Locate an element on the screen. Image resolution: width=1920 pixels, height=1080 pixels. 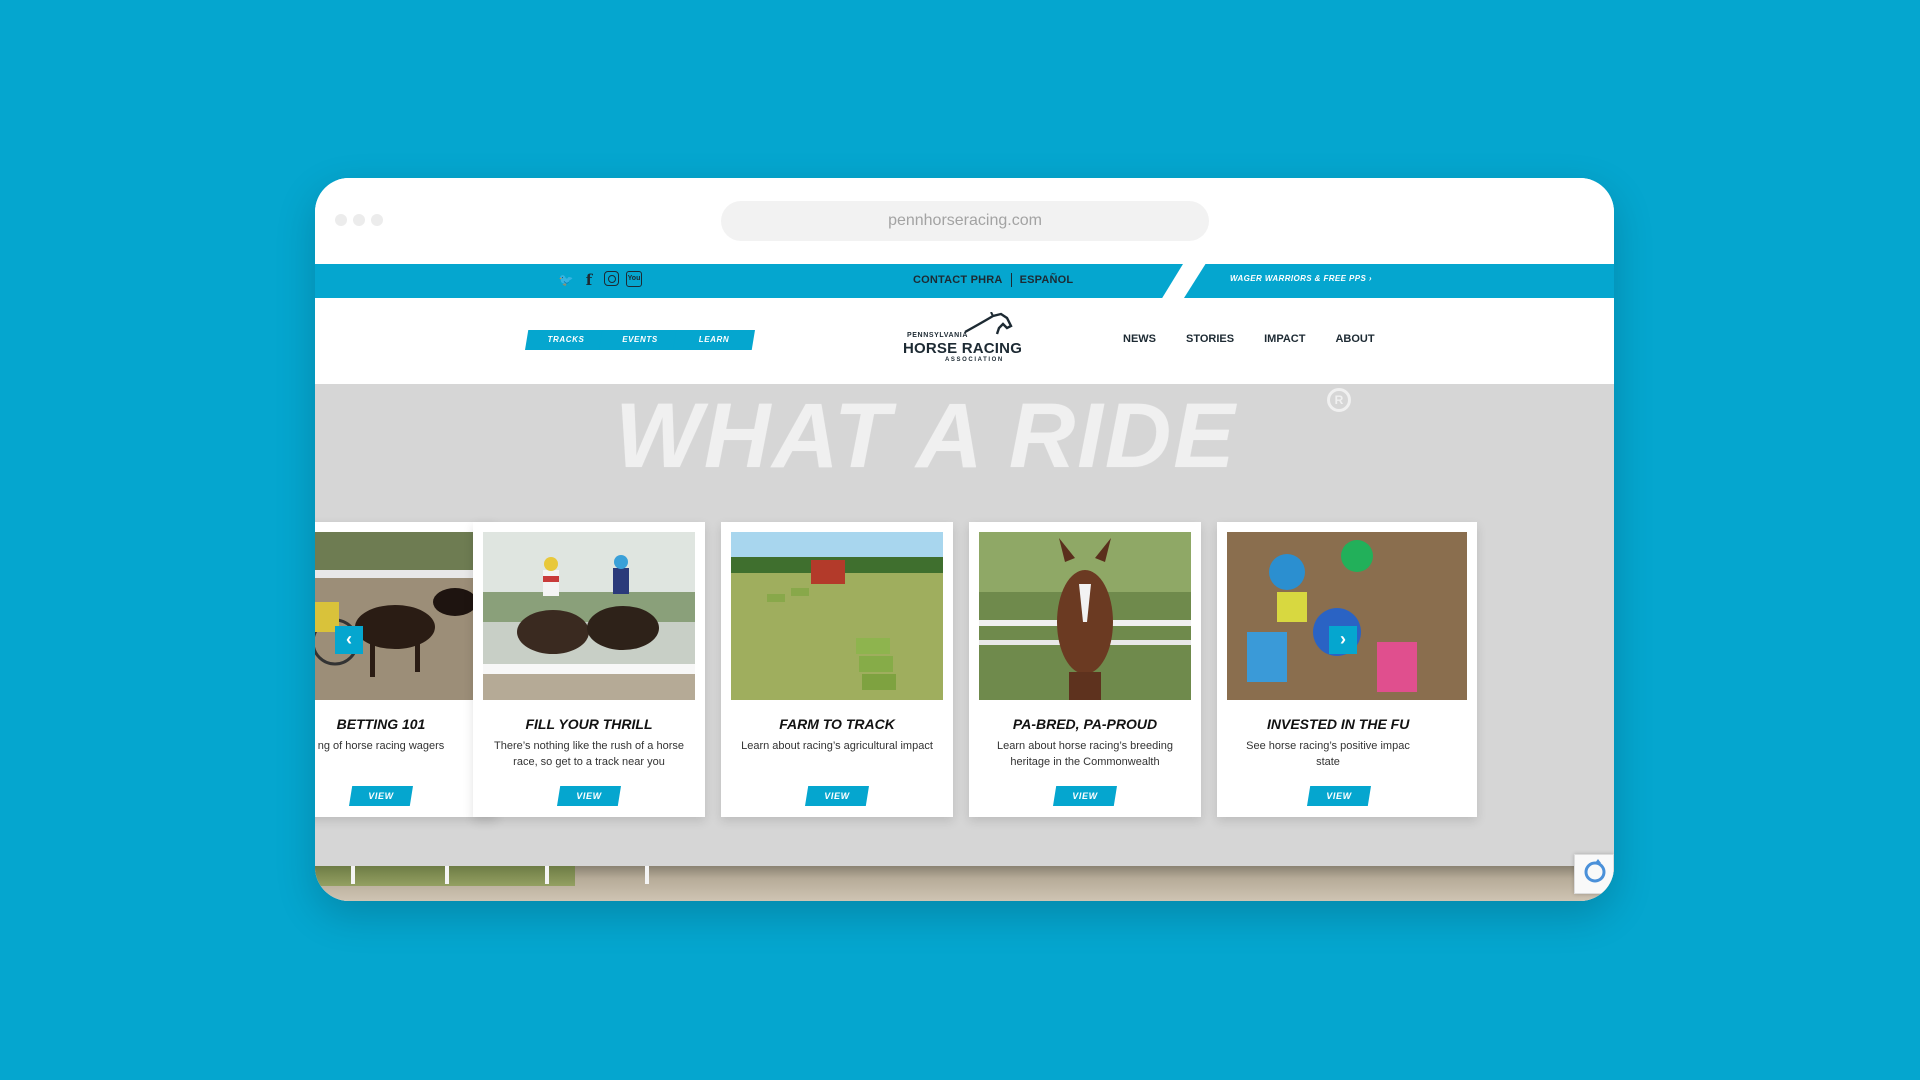
youtube-icon: You is located at coordinates (634, 279).